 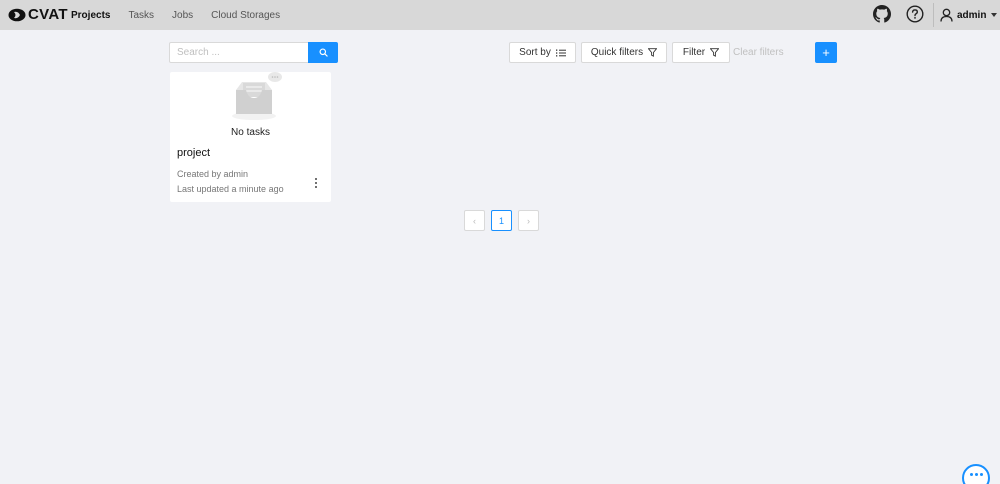 What do you see at coordinates (535, 52) in the screenshot?
I see `sort-label: Sort by` at bounding box center [535, 52].